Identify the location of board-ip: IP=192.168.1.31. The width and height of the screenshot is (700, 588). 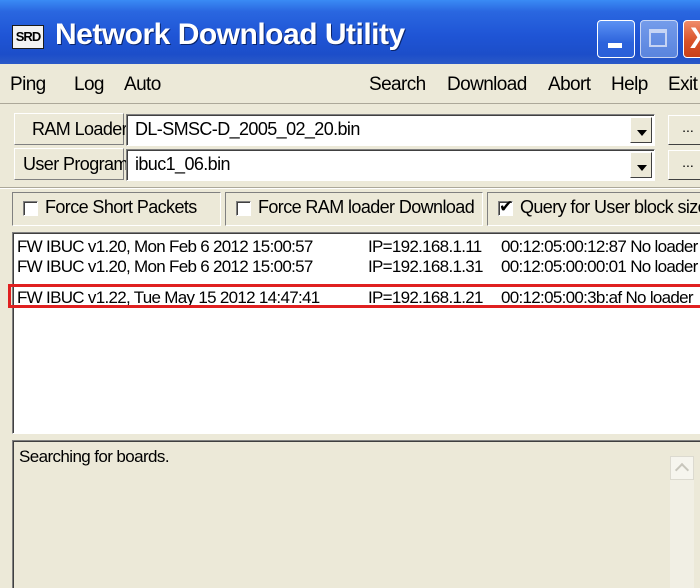
(425, 266).